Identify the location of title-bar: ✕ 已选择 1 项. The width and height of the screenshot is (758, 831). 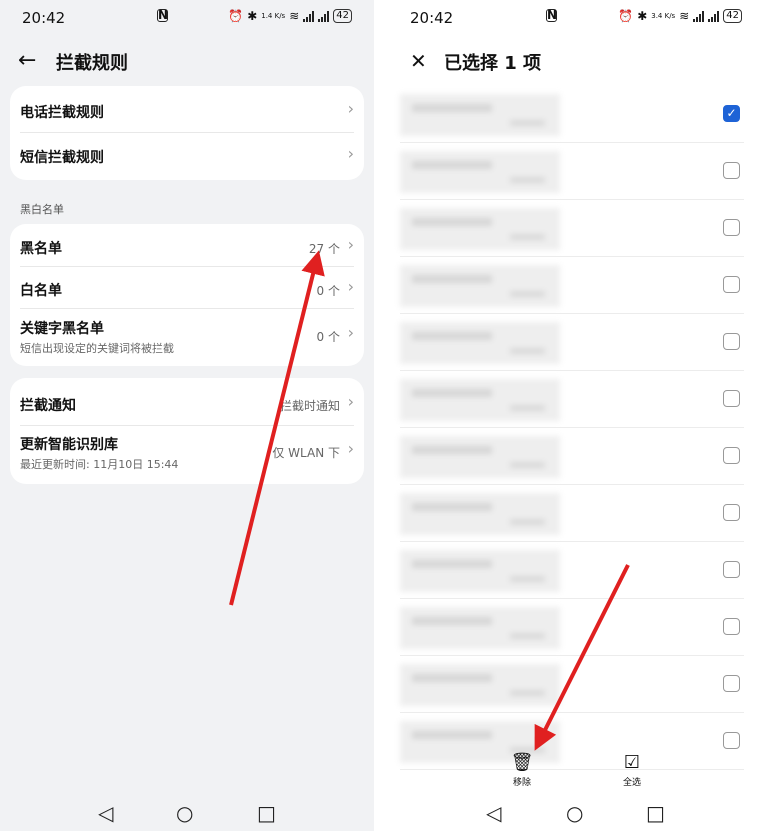
(567, 61).